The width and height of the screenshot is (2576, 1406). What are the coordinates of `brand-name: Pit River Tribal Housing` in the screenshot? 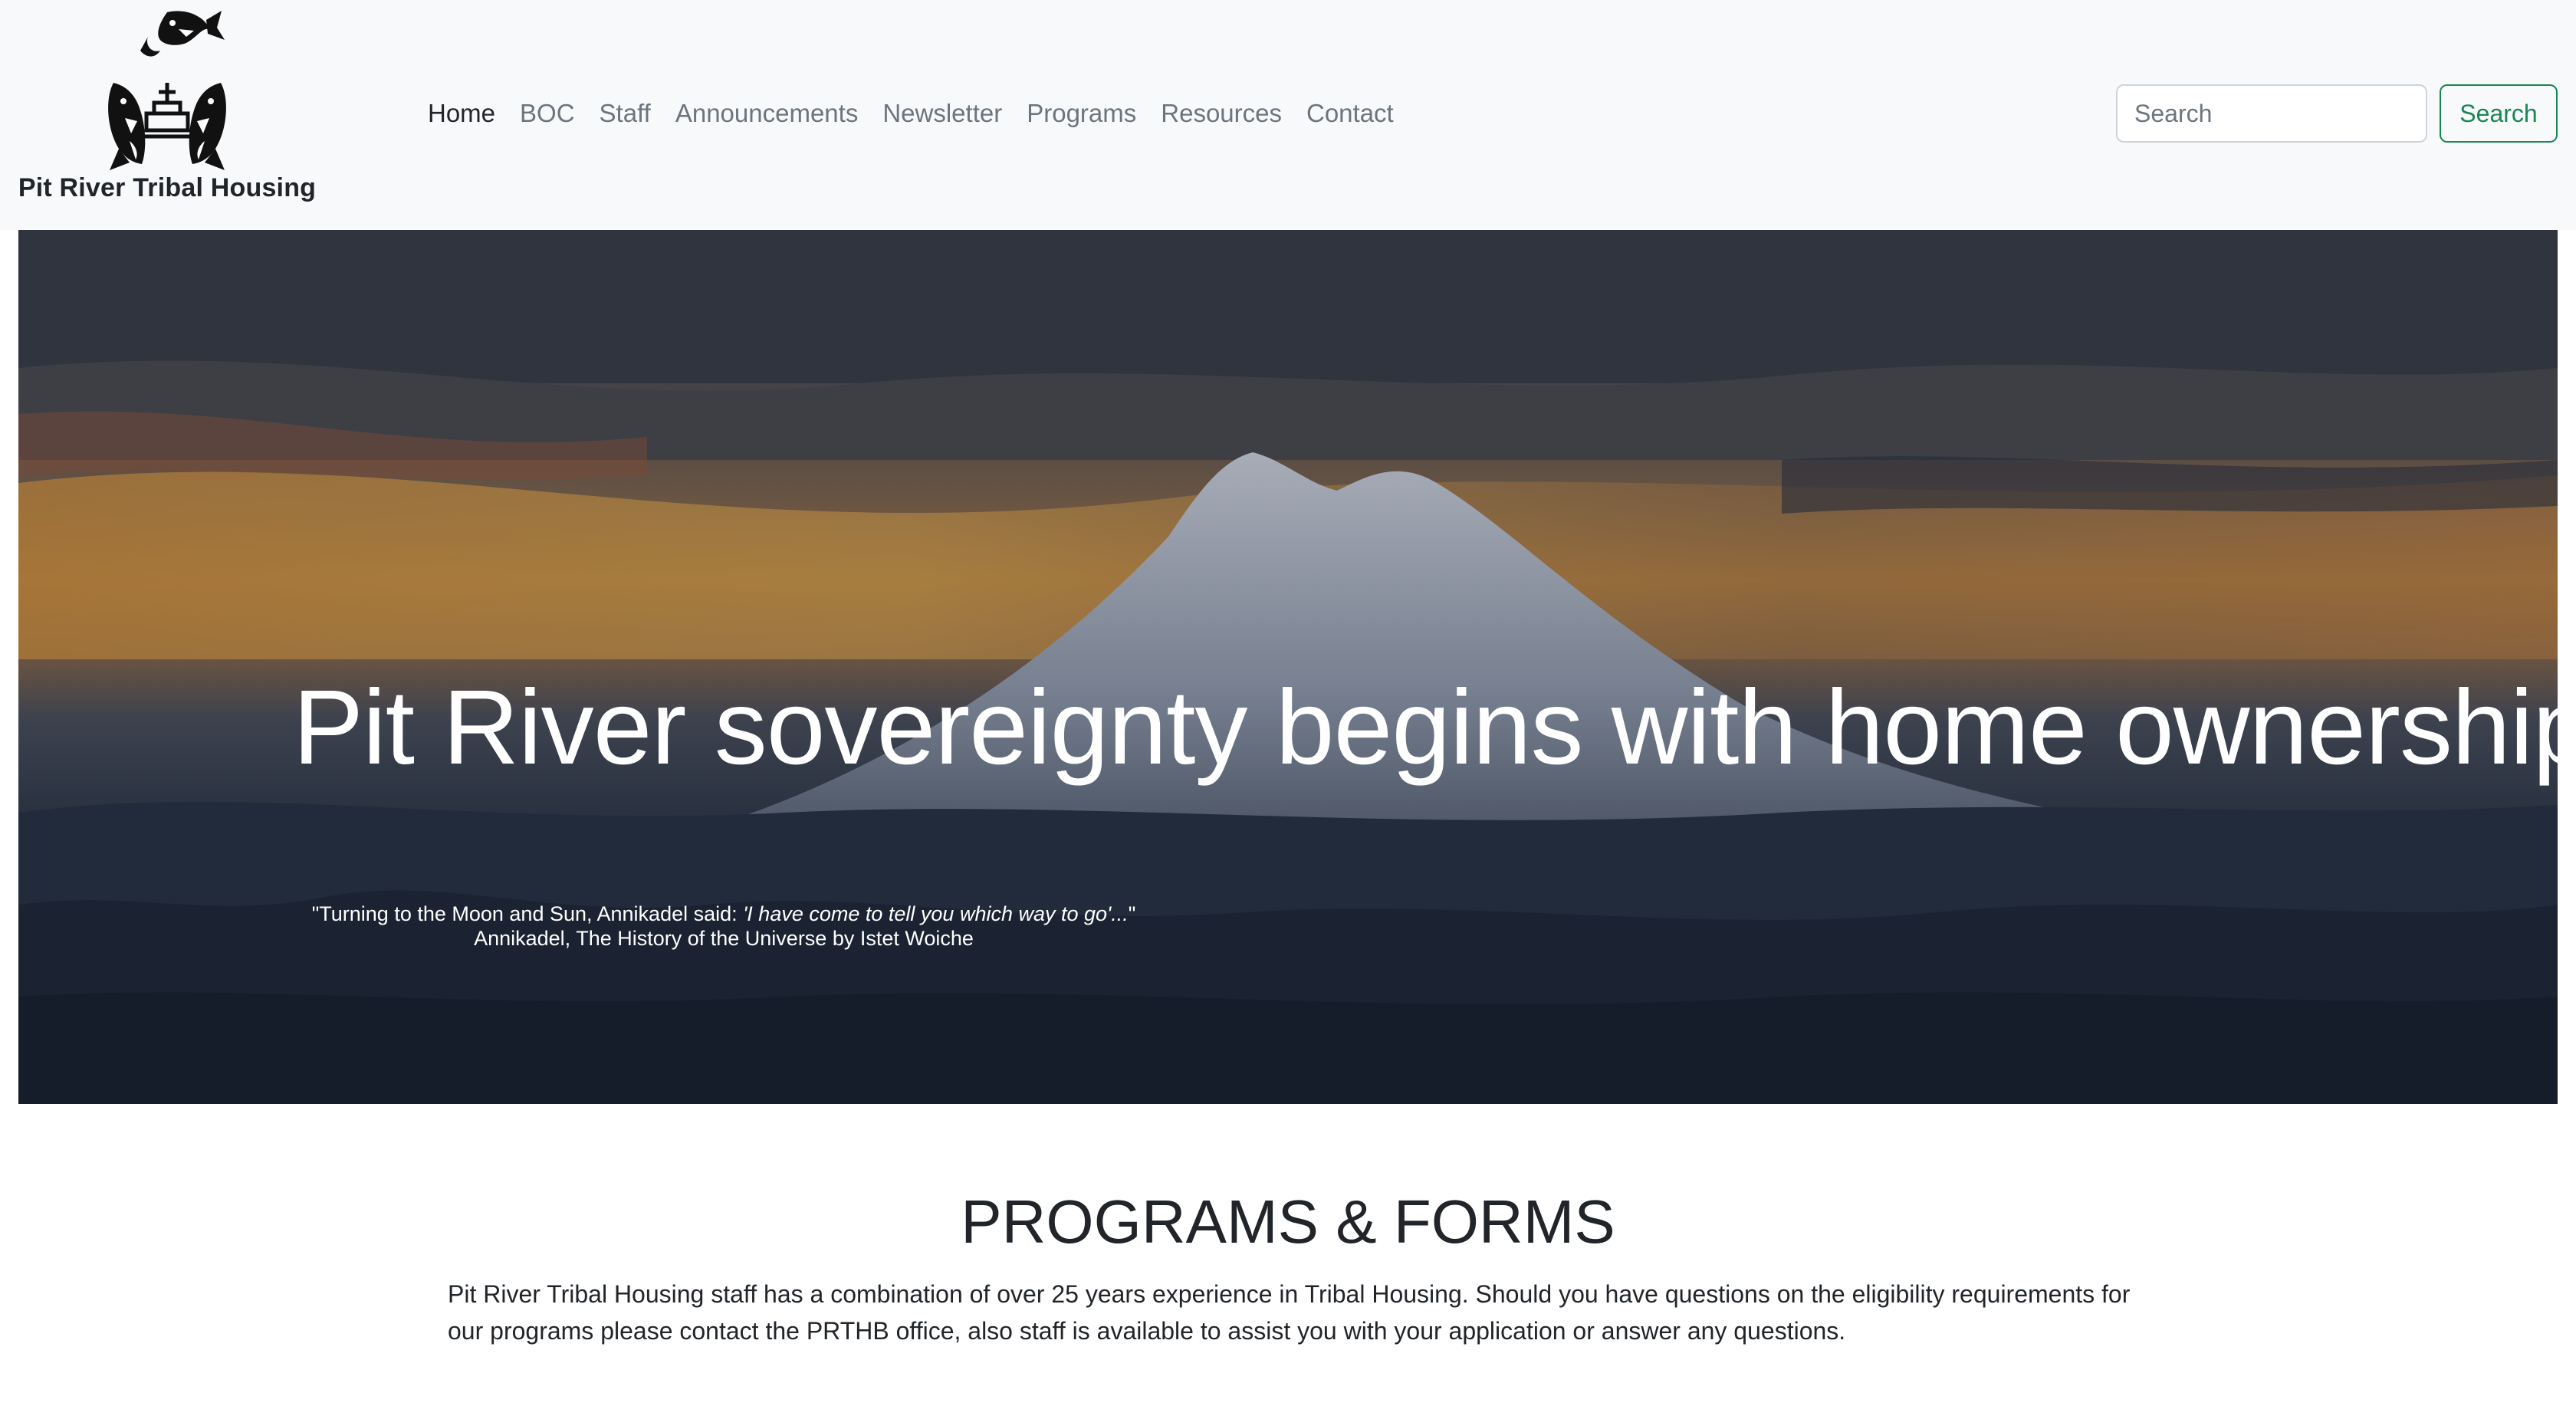 It's located at (167, 188).